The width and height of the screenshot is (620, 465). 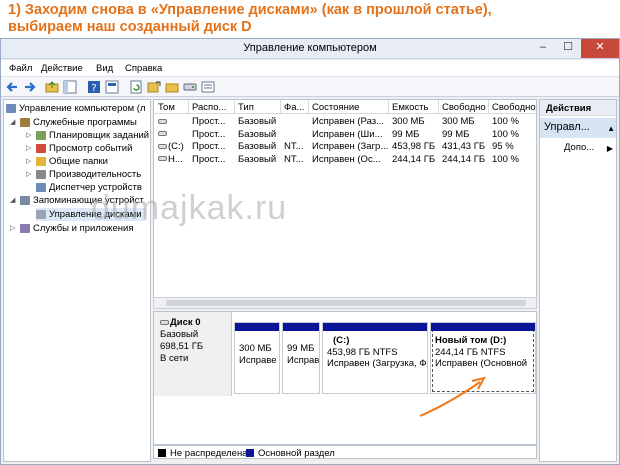 I want to click on tree-performance: Производительность, so click(x=88, y=174).